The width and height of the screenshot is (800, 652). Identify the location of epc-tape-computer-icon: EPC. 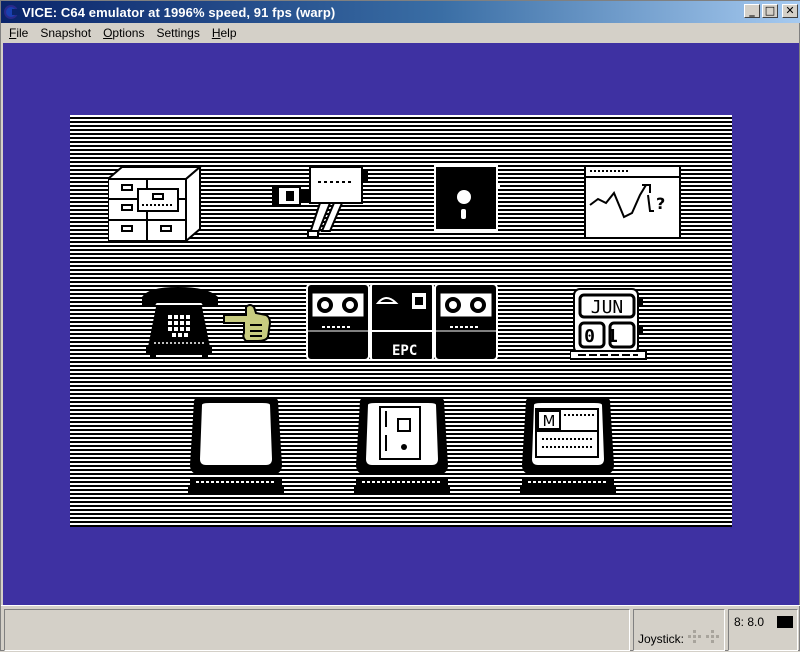
(402, 323).